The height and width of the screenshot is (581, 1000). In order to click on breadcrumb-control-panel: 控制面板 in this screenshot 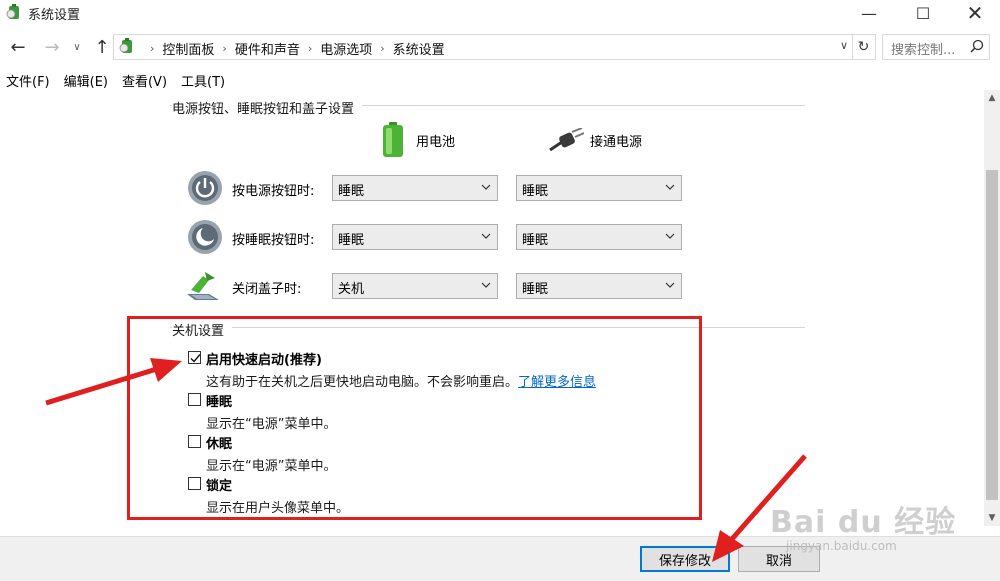, I will do `click(188, 48)`.